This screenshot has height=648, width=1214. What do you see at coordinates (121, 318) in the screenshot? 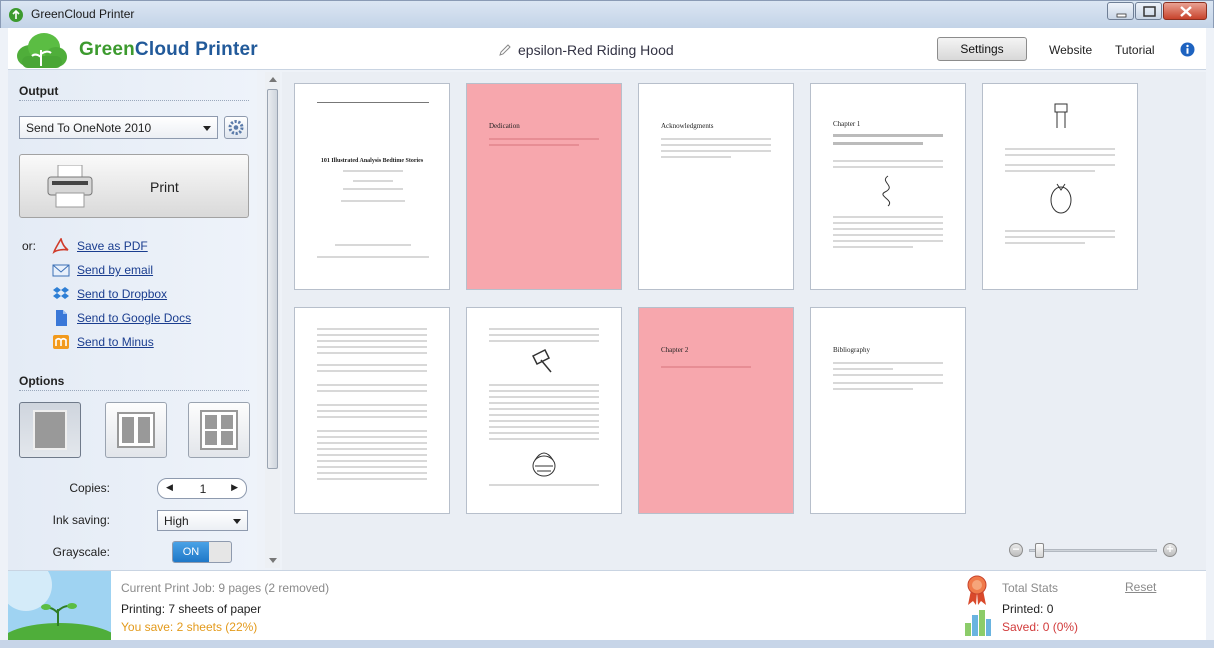
I see `send-to-google-docs-link: Send to Google Docs` at bounding box center [121, 318].